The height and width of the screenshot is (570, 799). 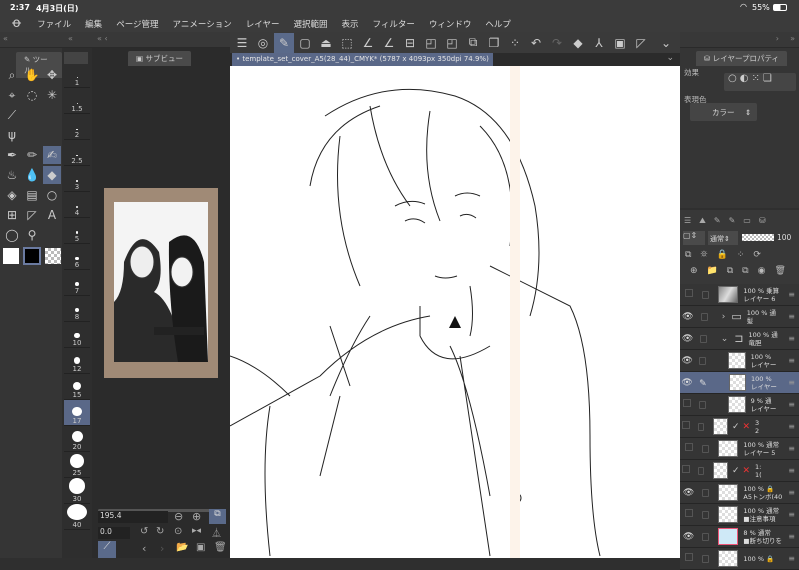 I want to click on brush-size-item: 5, so click(x=77, y=231).